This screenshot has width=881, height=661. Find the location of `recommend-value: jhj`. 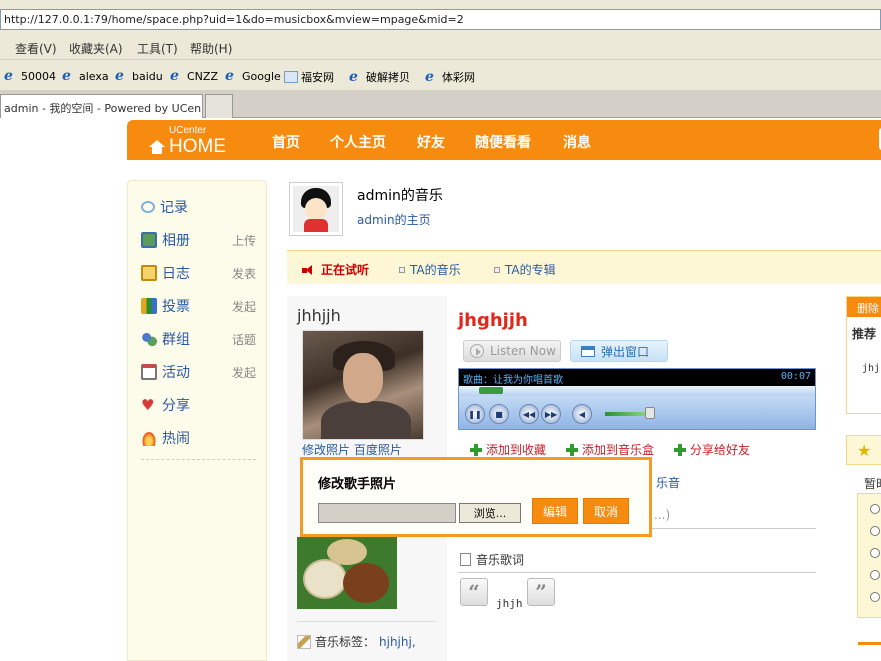

recommend-value: jhj is located at coordinates (871, 368).